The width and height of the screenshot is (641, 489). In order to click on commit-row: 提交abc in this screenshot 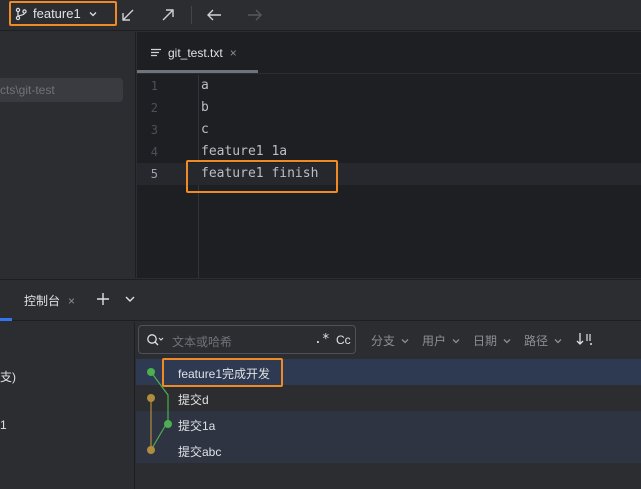, I will do `click(388, 450)`.